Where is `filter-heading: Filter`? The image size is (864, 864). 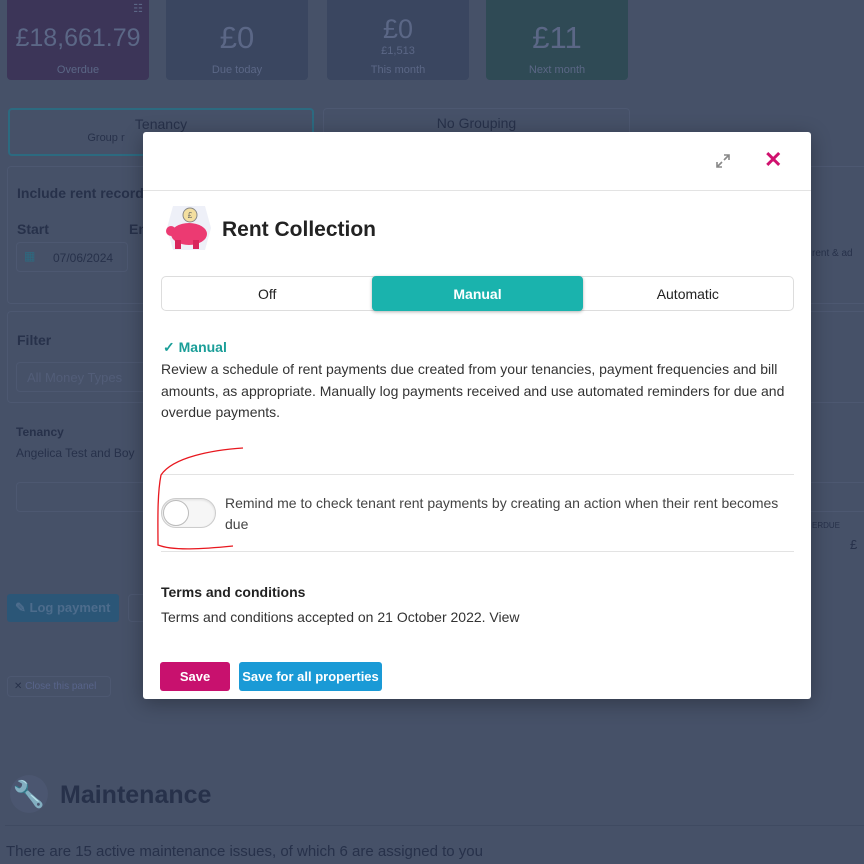
filter-heading: Filter is located at coordinates (34, 340).